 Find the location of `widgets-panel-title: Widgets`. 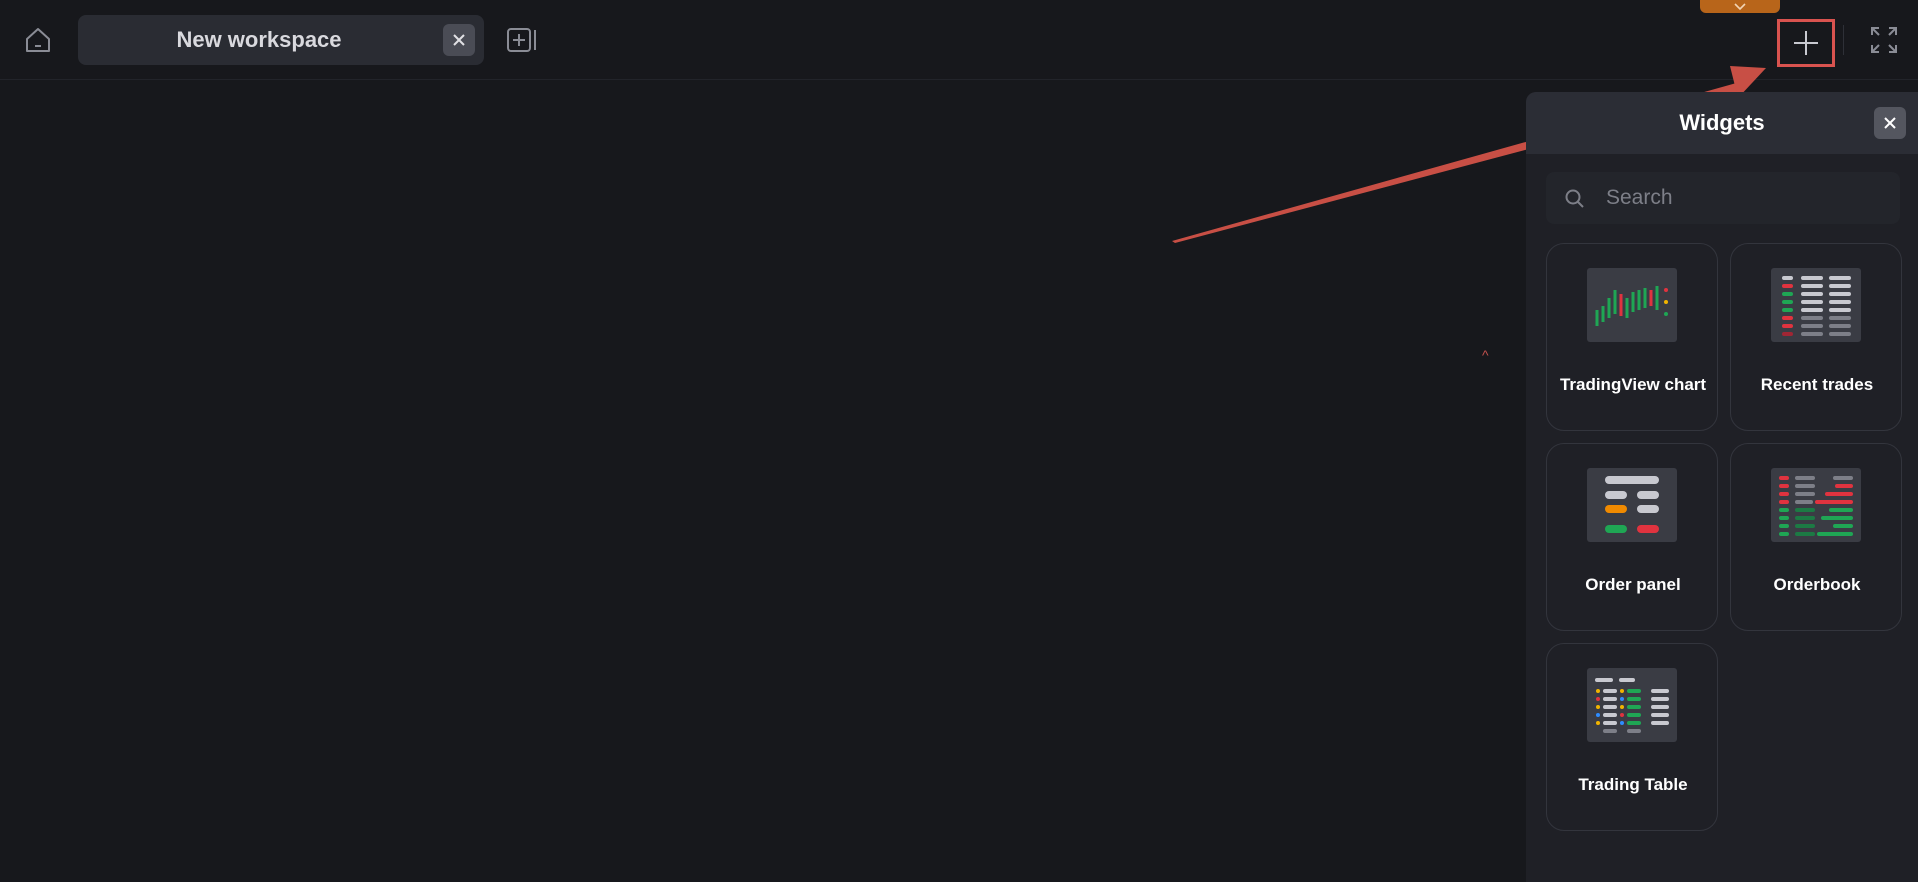

widgets-panel-title: Widgets is located at coordinates (1722, 122).